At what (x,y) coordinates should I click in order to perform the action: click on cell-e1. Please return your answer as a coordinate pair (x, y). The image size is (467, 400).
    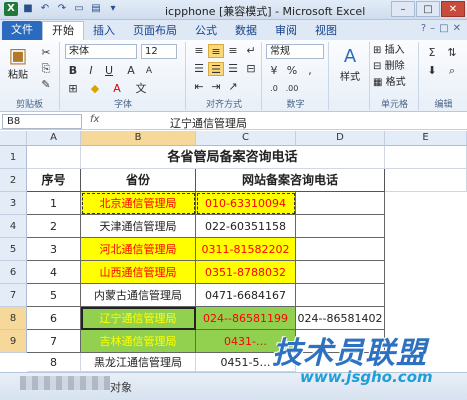
    Looking at the image, I should click on (426, 157).